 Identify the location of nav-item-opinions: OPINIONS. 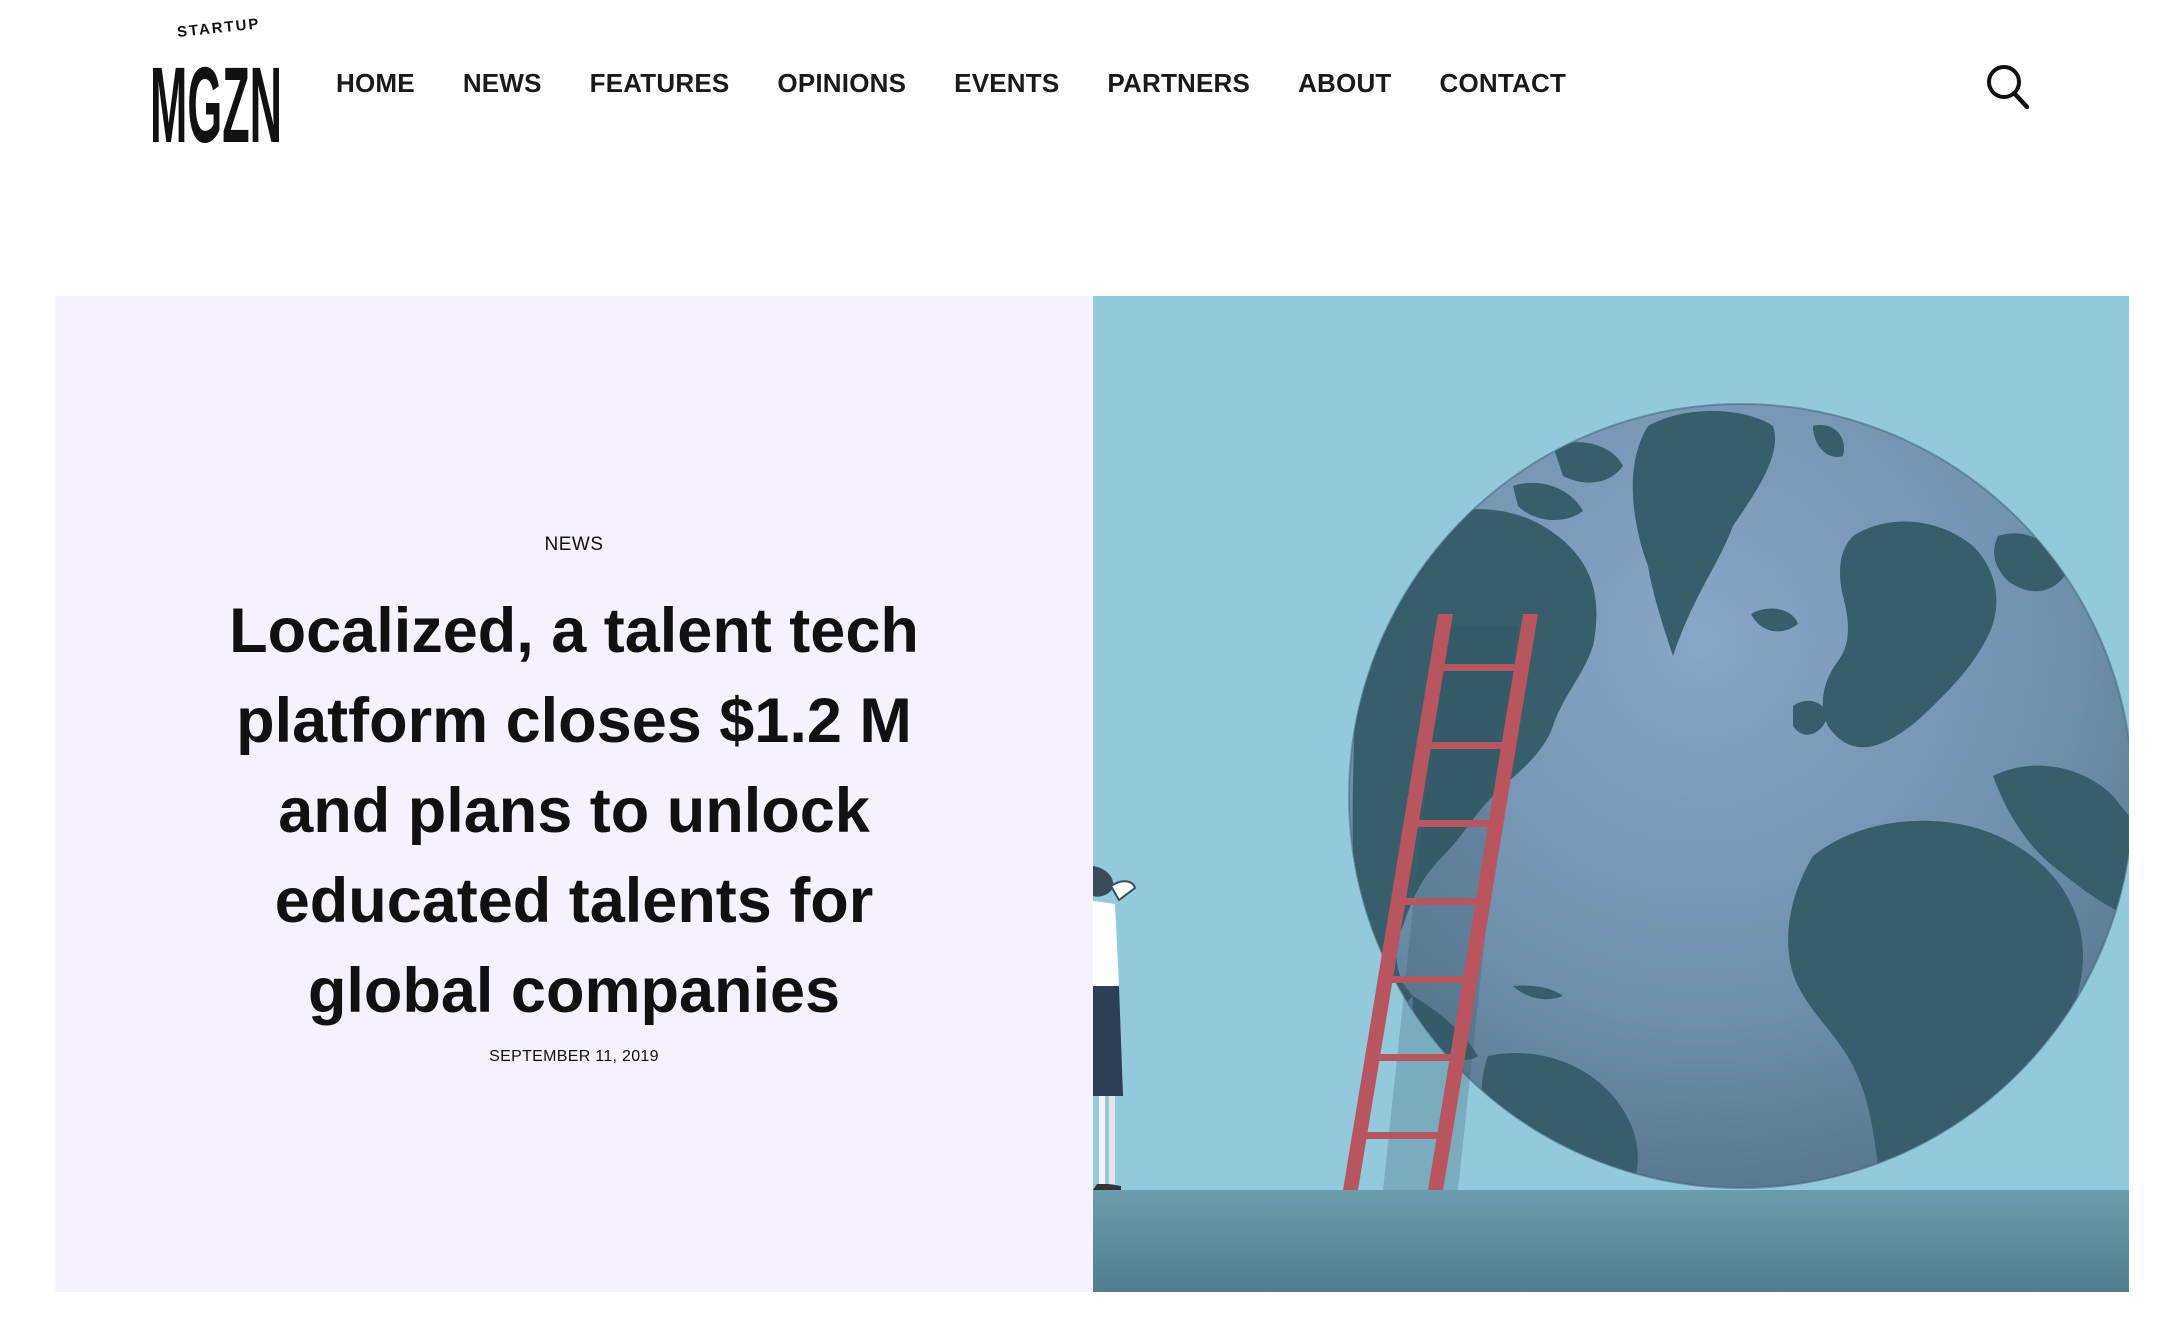
(841, 83).